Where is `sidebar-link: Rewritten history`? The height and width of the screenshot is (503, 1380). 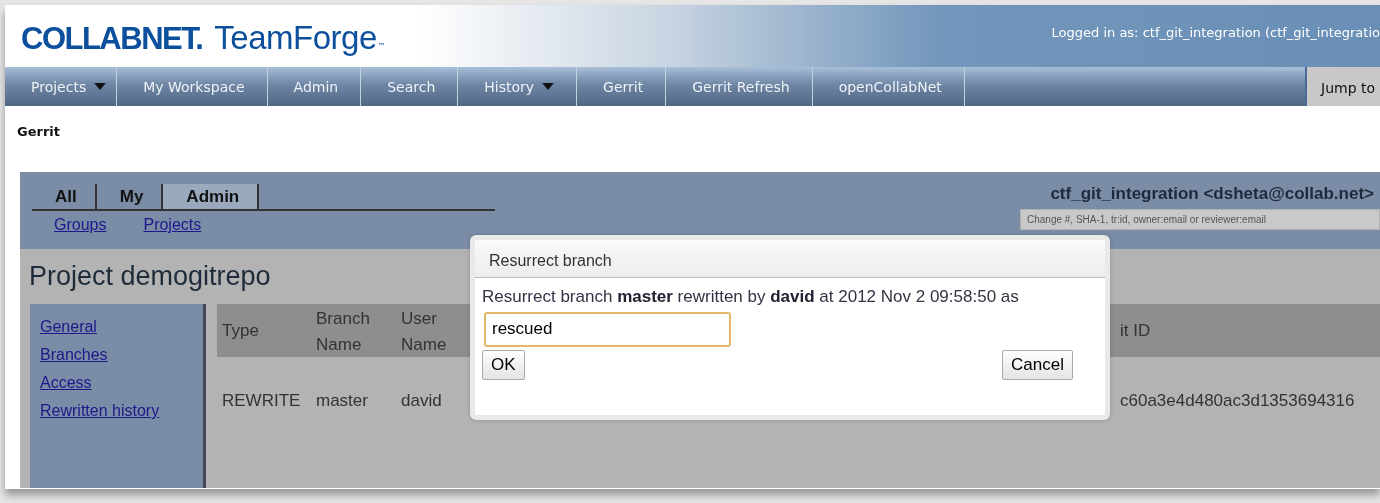
sidebar-link: Rewritten history is located at coordinates (121, 411).